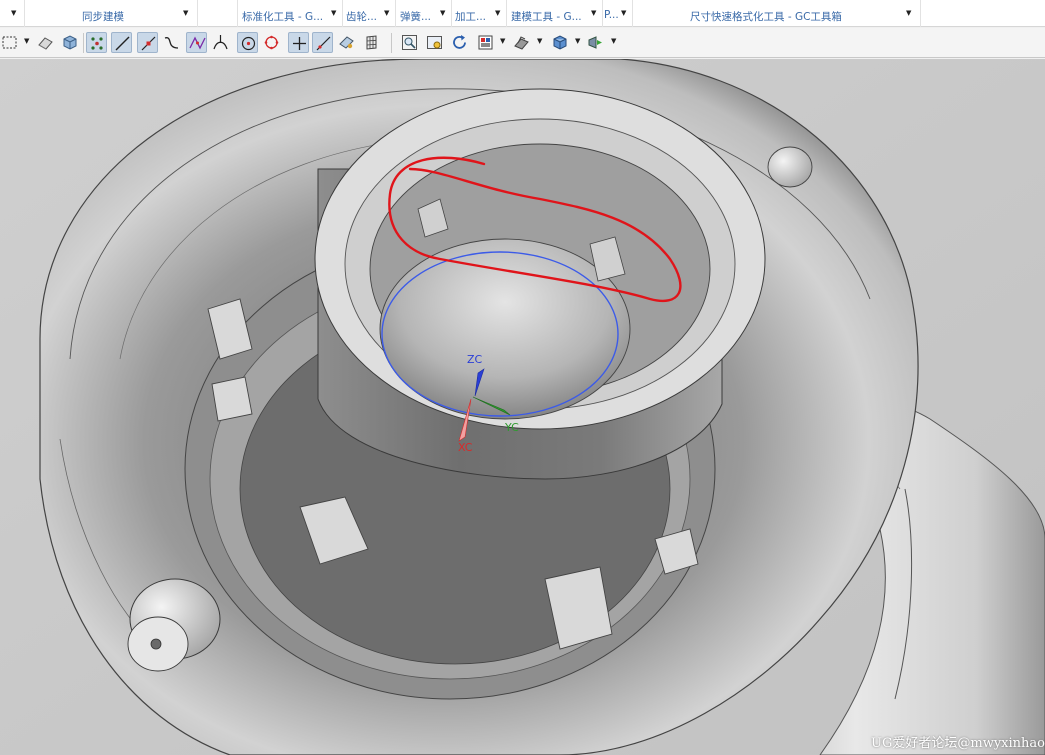 The height and width of the screenshot is (755, 1045). What do you see at coordinates (196, 42) in the screenshot?
I see `intersection-icon` at bounding box center [196, 42].